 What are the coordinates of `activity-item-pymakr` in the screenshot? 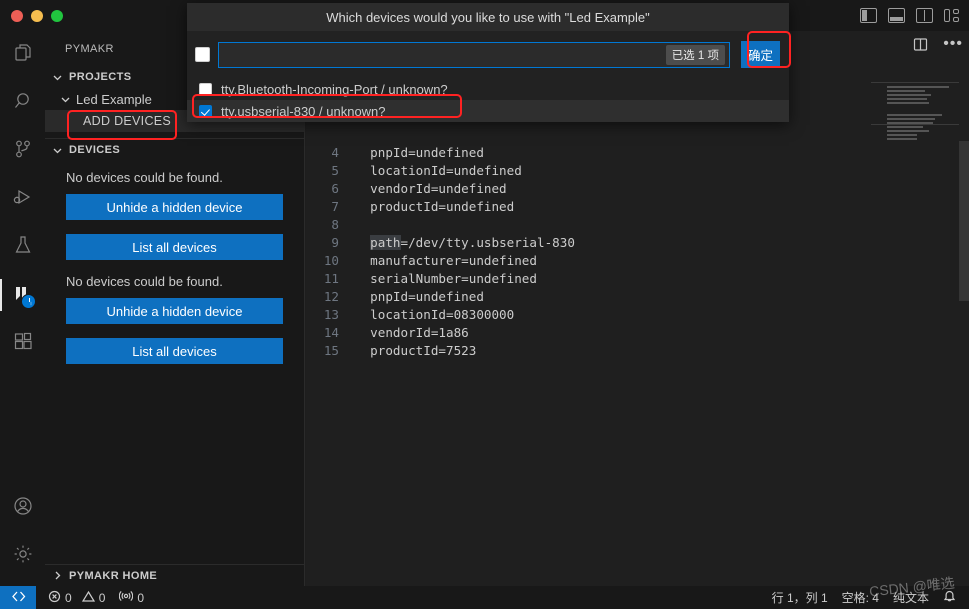 It's located at (22, 295).